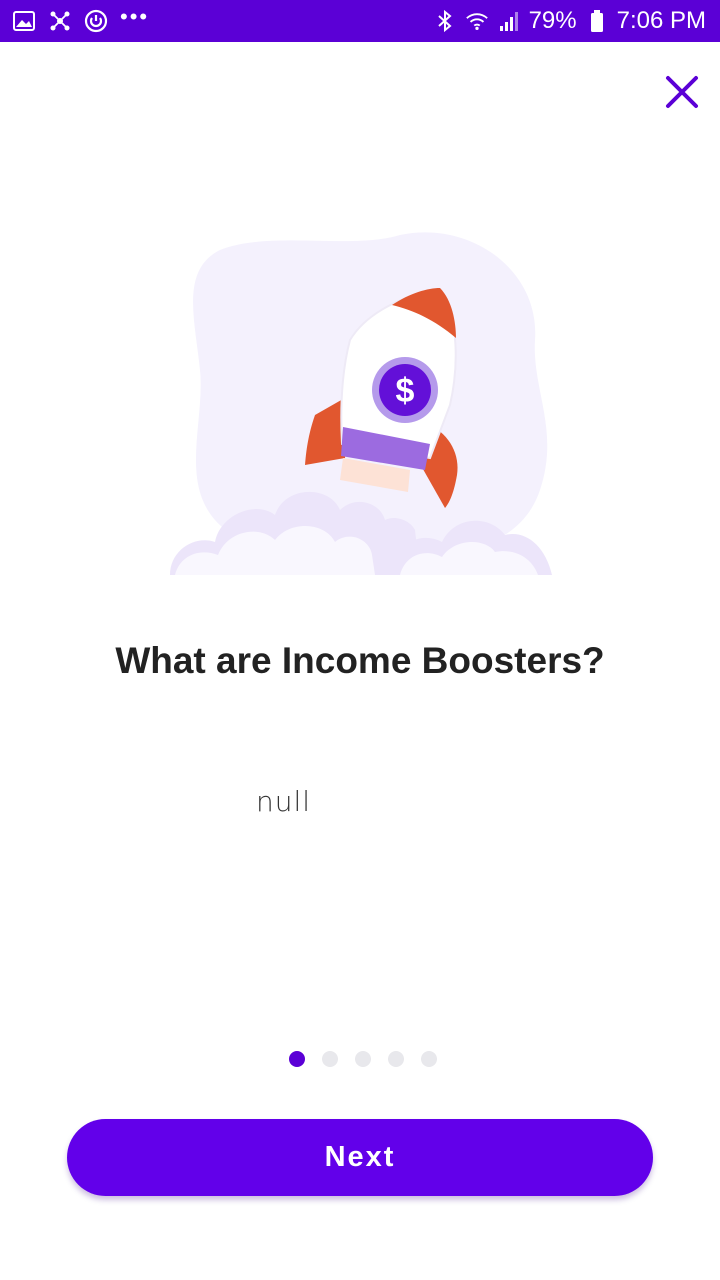  Describe the element at coordinates (597, 21) in the screenshot. I see `battery-icon` at that location.